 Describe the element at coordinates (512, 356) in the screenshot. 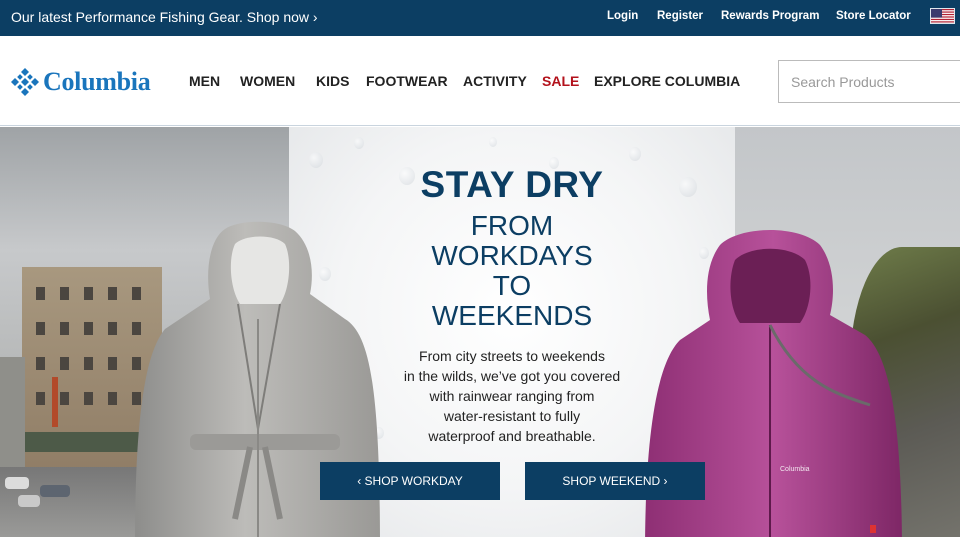

I see `hero-description-line: From city streets to weekends` at that location.